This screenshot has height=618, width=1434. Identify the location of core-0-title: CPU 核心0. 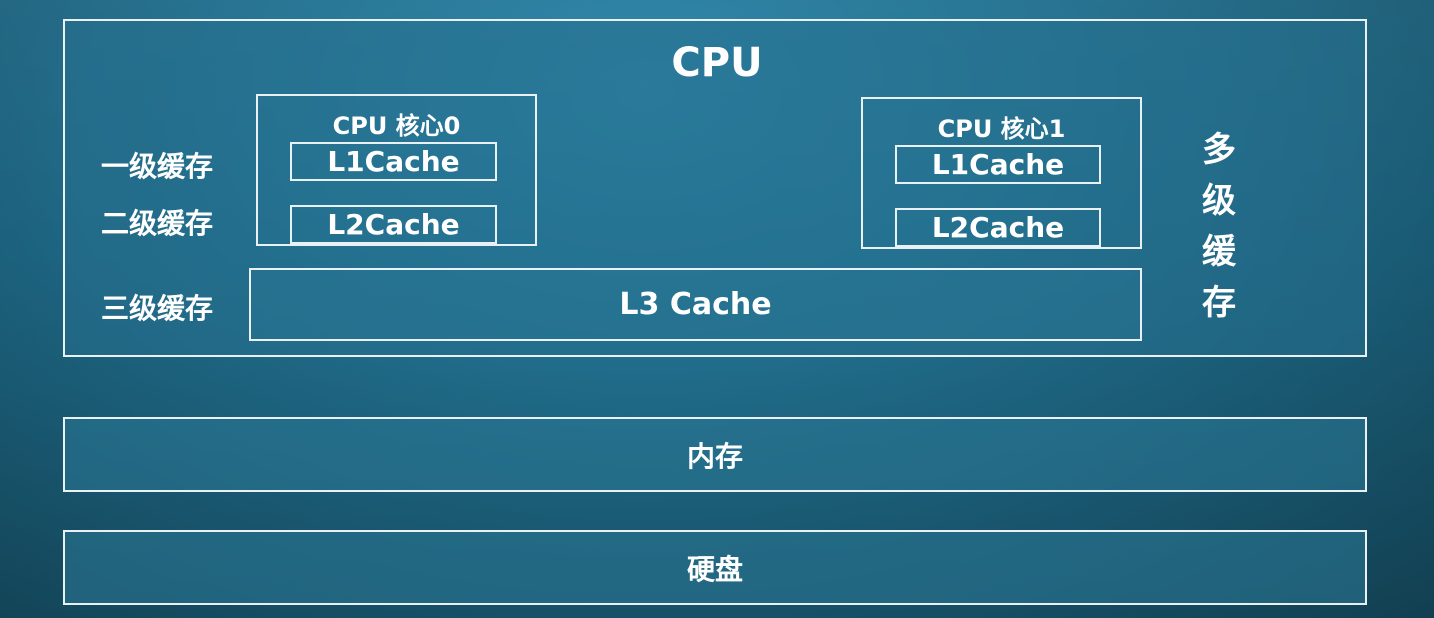
(396, 126).